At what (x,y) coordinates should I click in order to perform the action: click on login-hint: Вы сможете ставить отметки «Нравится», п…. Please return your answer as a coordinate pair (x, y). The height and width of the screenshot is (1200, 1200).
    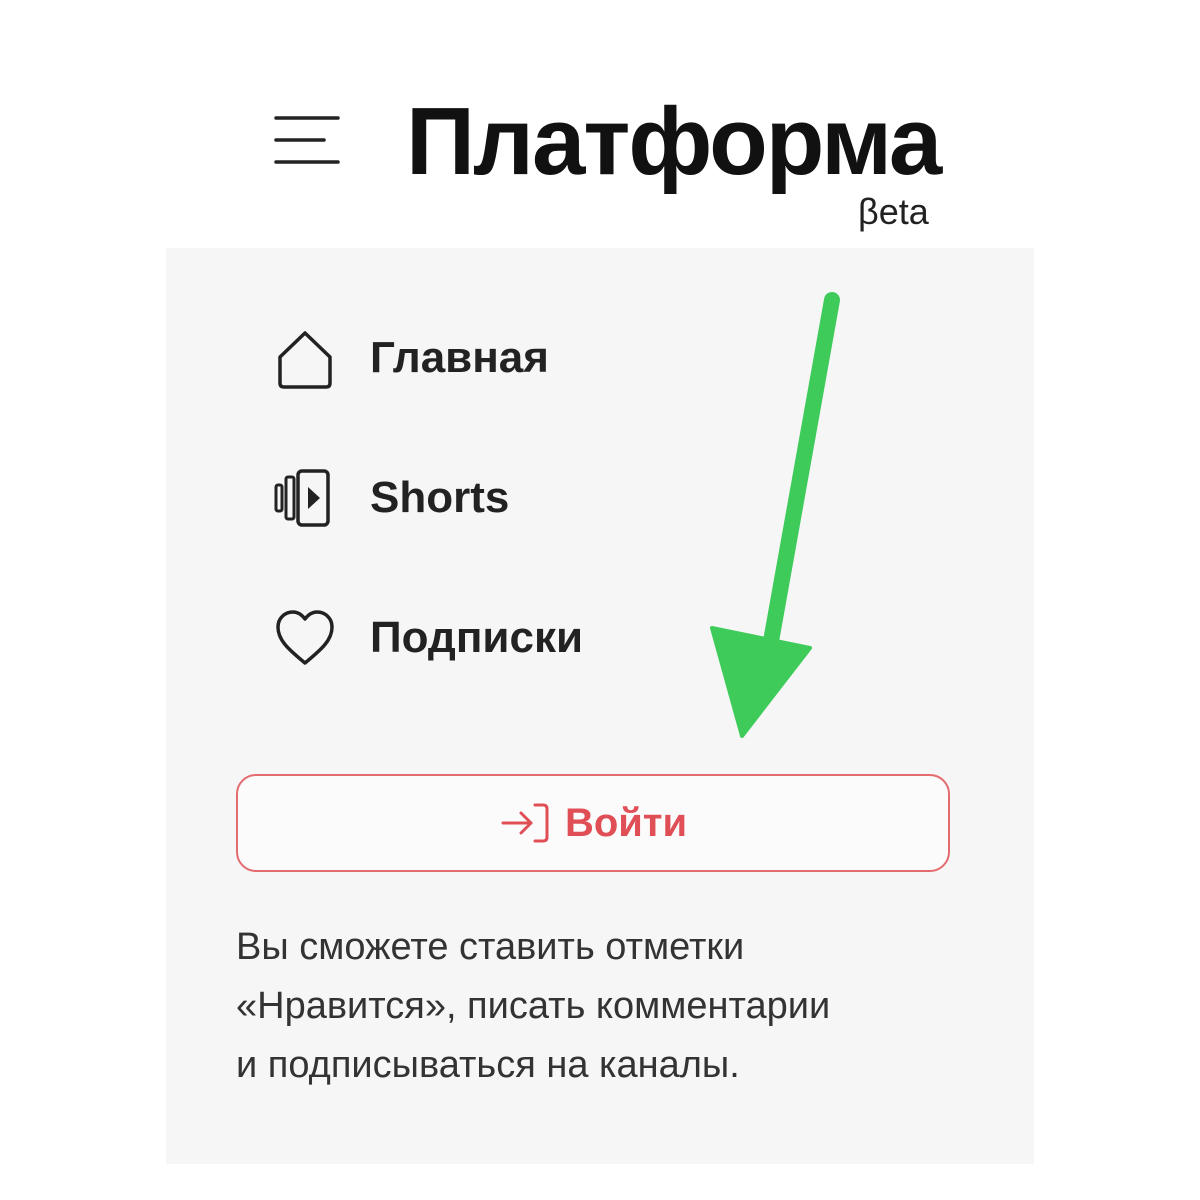
    Looking at the image, I should click on (606, 1006).